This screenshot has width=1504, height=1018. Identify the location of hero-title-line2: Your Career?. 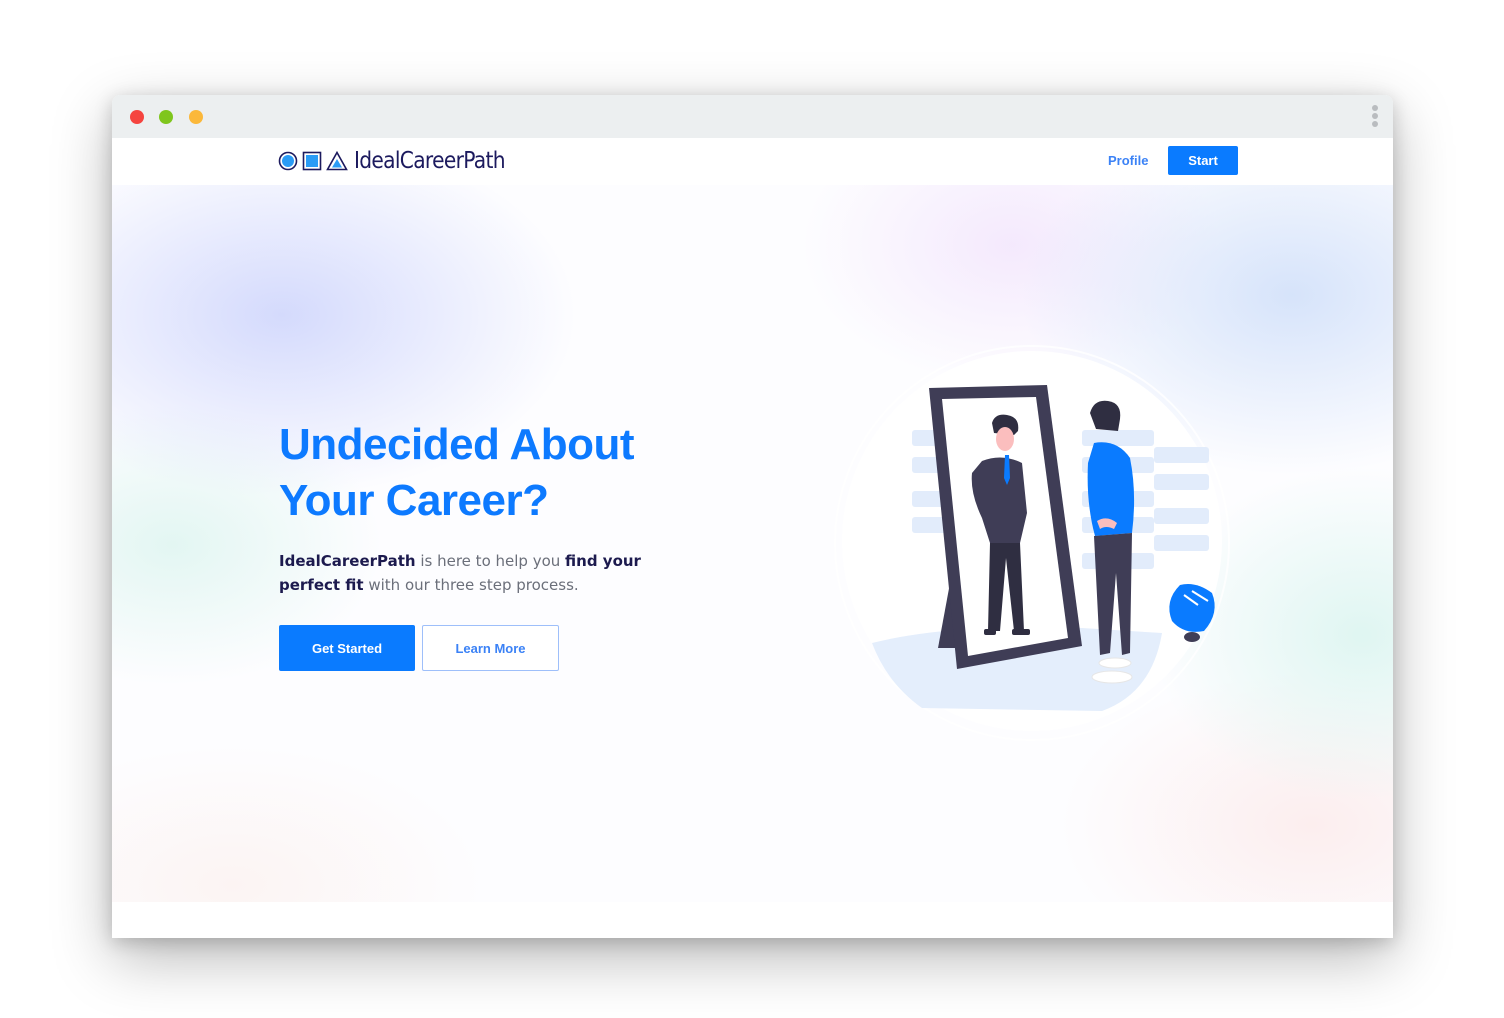
(414, 500).